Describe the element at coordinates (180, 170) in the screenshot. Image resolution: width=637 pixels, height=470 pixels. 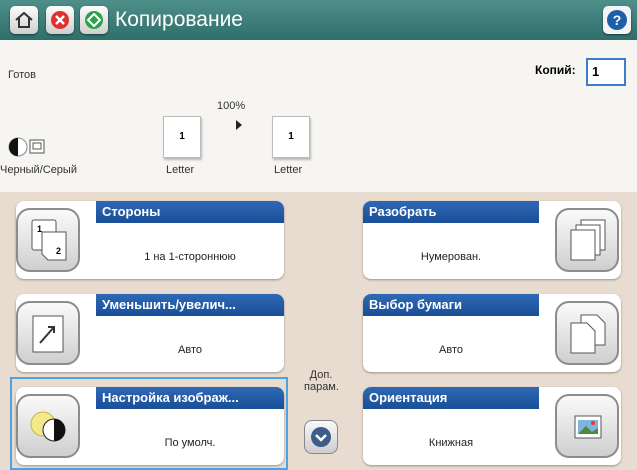
I see `source-size: Letter` at that location.